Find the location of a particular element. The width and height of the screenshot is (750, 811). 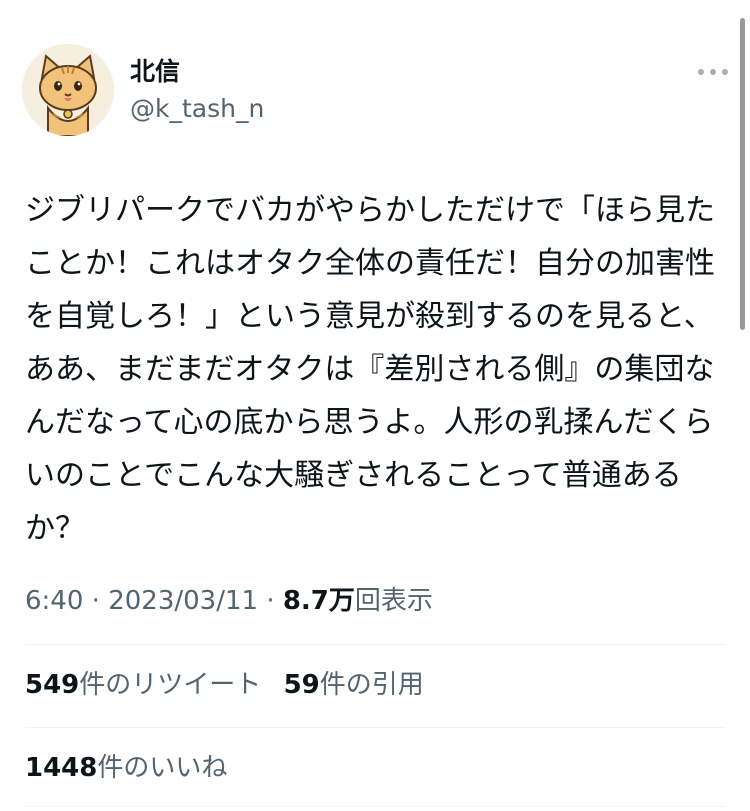

likes-label: 件のいいね is located at coordinates (162, 768).